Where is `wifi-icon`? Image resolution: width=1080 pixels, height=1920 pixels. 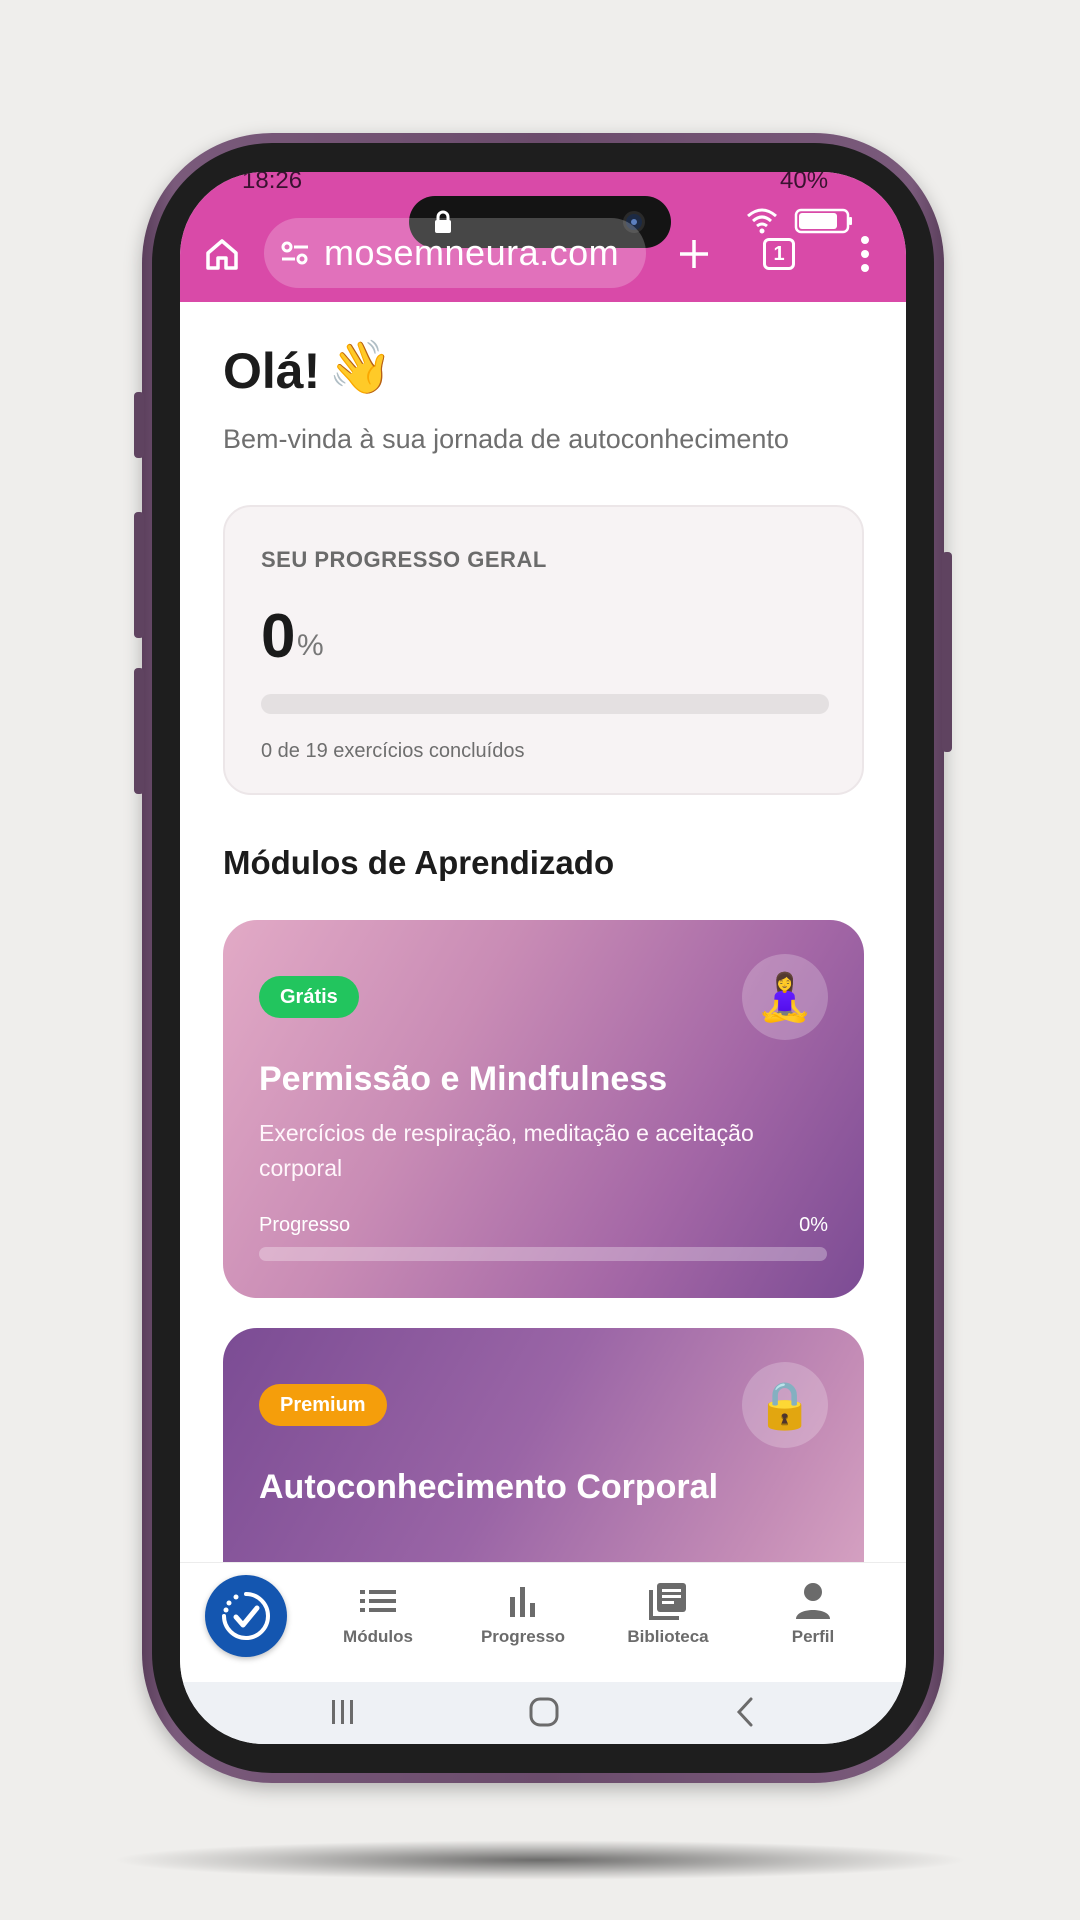 wifi-icon is located at coordinates (762, 221).